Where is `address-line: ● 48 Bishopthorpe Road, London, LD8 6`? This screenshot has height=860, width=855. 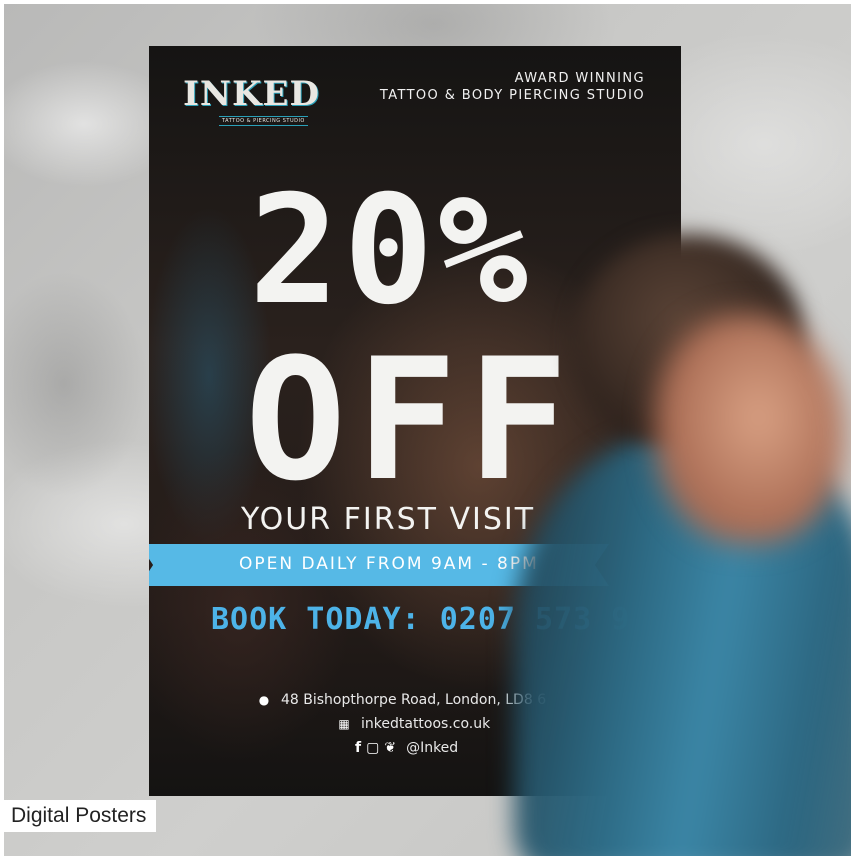 address-line: ● 48 Bishopthorpe Road, London, LD8 6 is located at coordinates (401, 700).